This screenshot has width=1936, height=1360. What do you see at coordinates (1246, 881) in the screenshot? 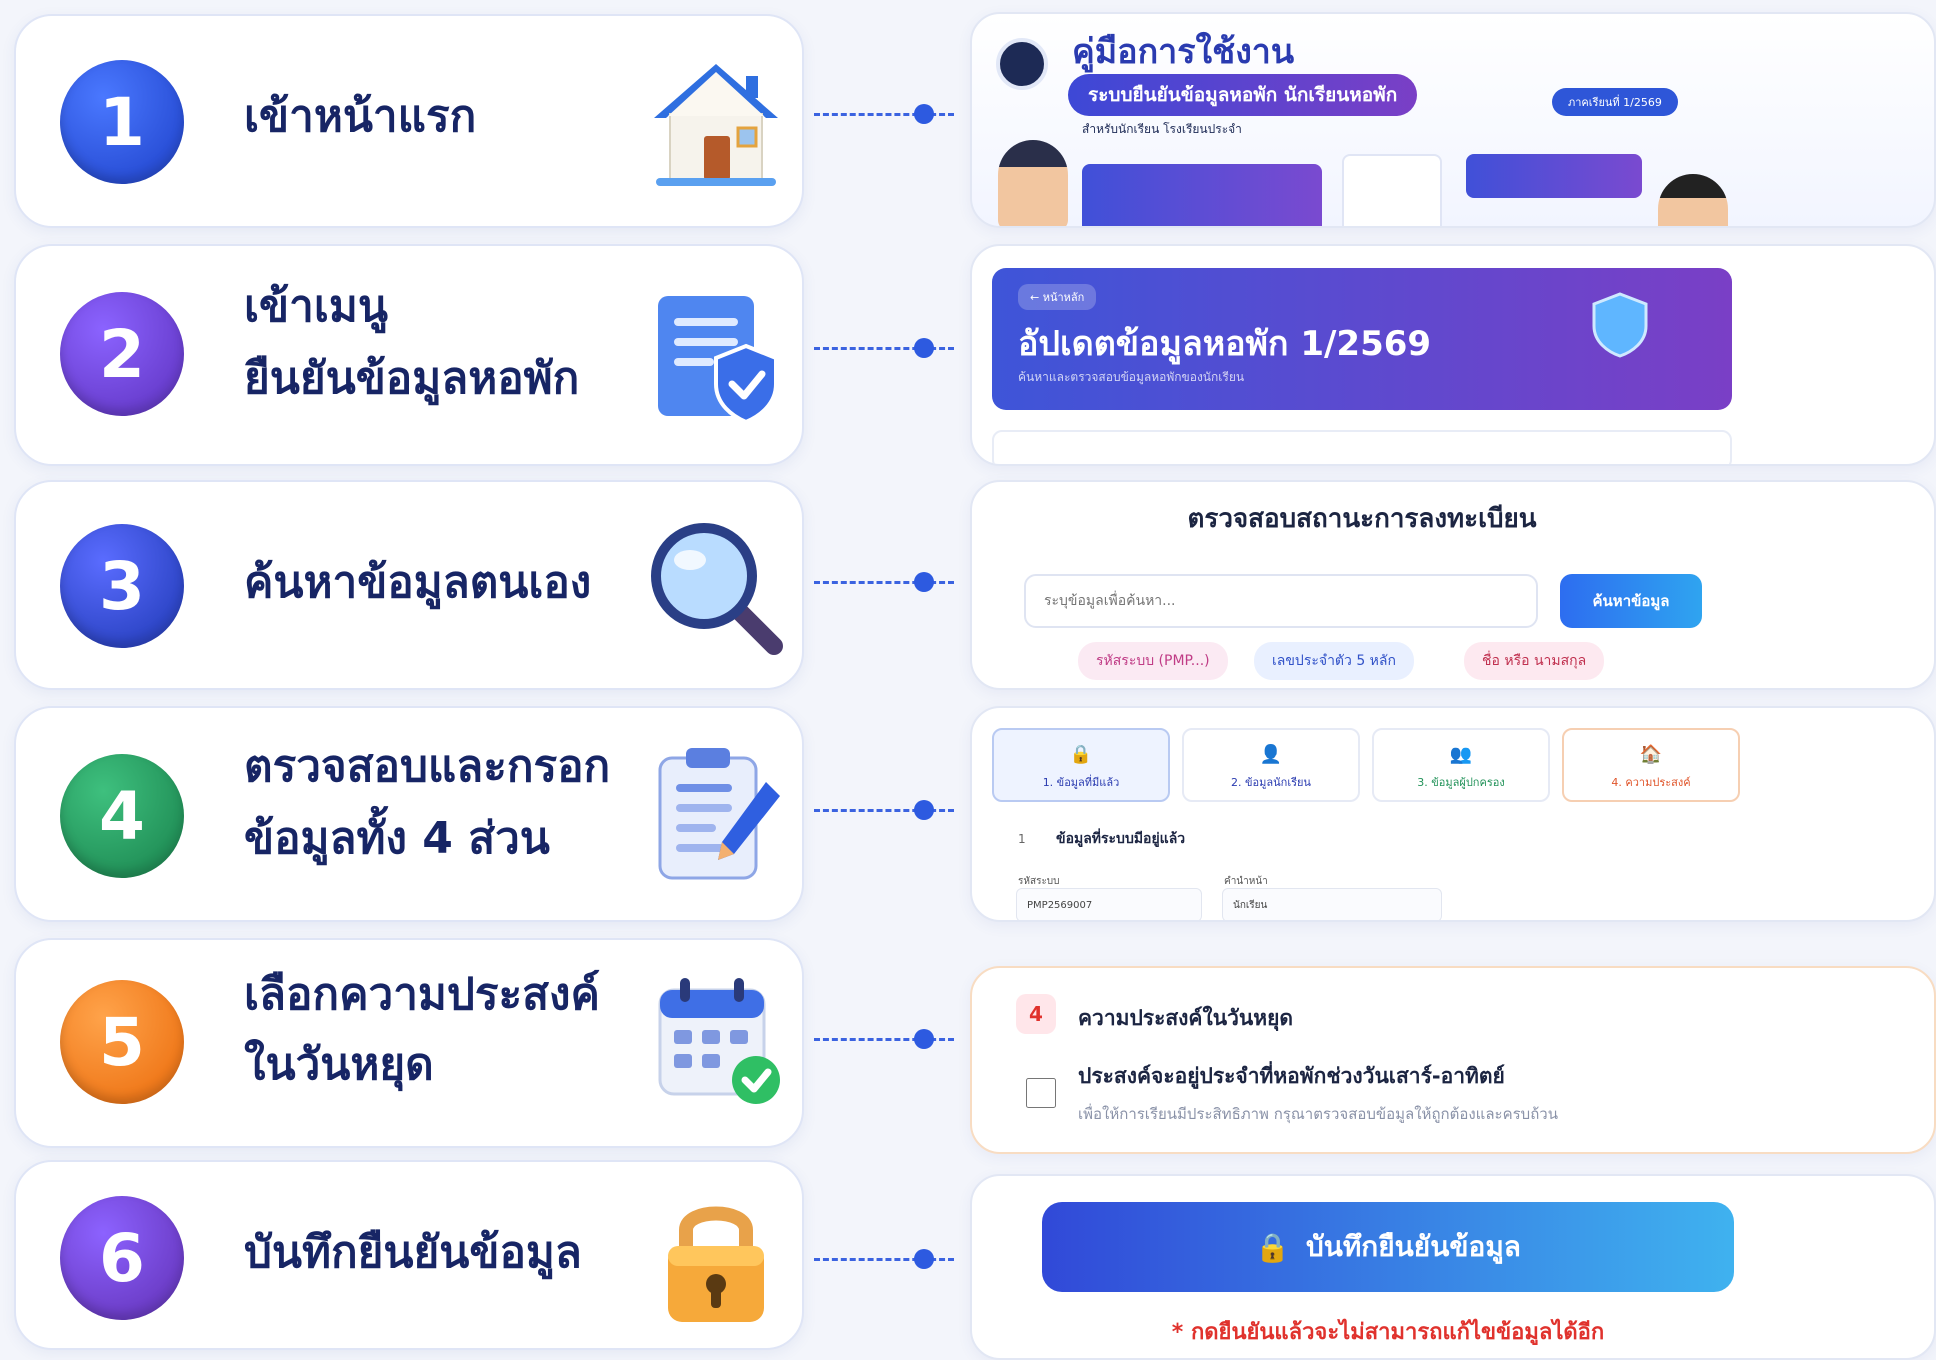
I see `field-label-prefix: คำนำหน้า` at bounding box center [1246, 881].